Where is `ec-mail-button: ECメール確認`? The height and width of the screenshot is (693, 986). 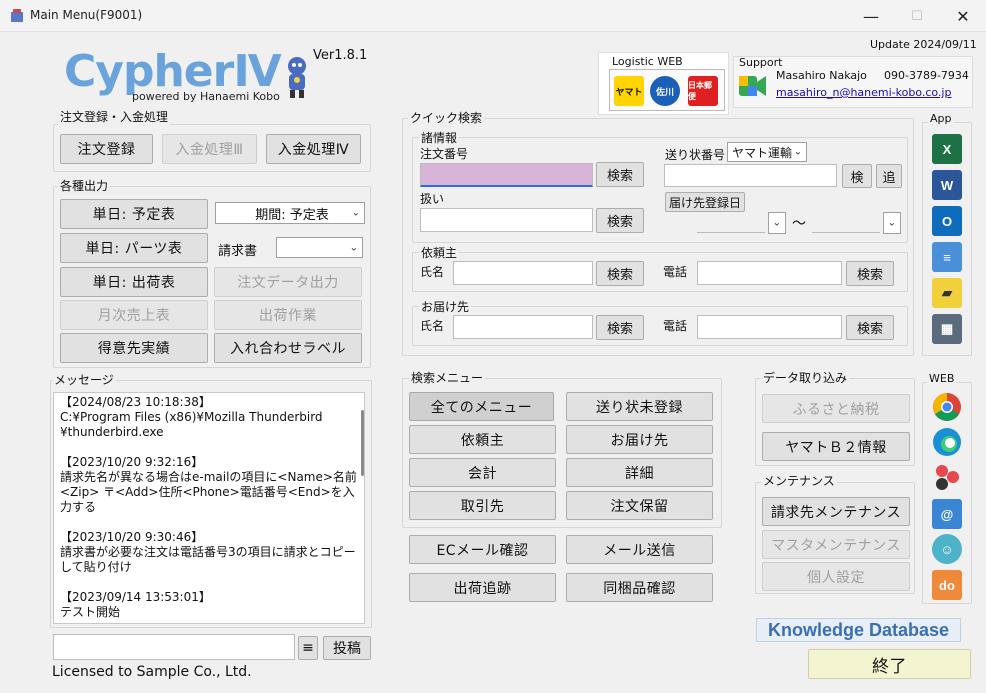
ec-mail-button: ECメール確認 is located at coordinates (482, 549).